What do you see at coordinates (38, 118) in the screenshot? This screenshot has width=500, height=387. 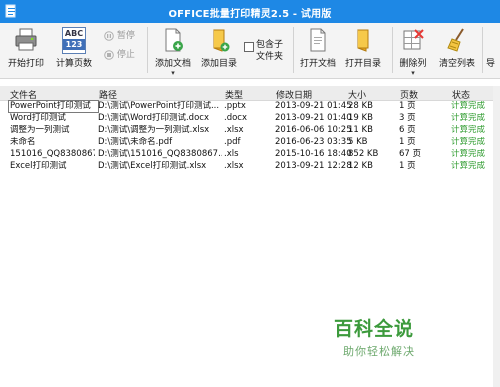 I see `cell-name: Word打印测试` at bounding box center [38, 118].